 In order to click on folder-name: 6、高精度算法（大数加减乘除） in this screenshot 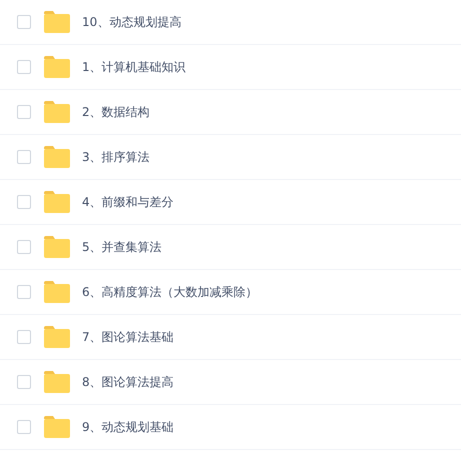, I will do `click(170, 292)`.